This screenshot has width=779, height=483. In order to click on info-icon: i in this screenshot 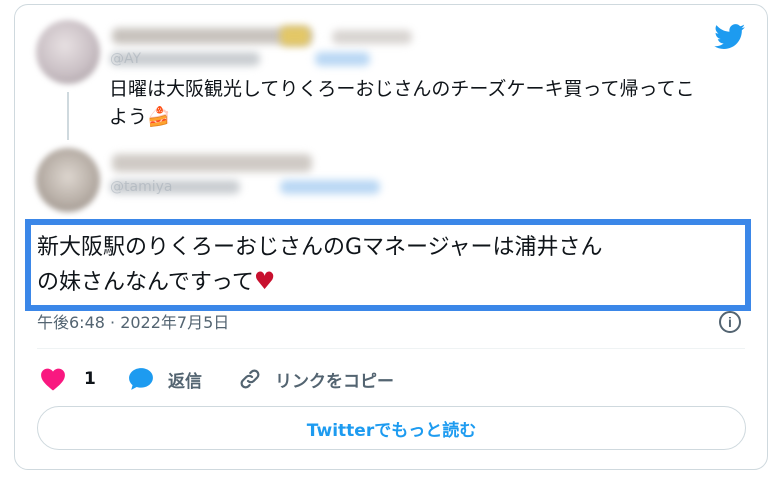, I will do `click(730, 322)`.